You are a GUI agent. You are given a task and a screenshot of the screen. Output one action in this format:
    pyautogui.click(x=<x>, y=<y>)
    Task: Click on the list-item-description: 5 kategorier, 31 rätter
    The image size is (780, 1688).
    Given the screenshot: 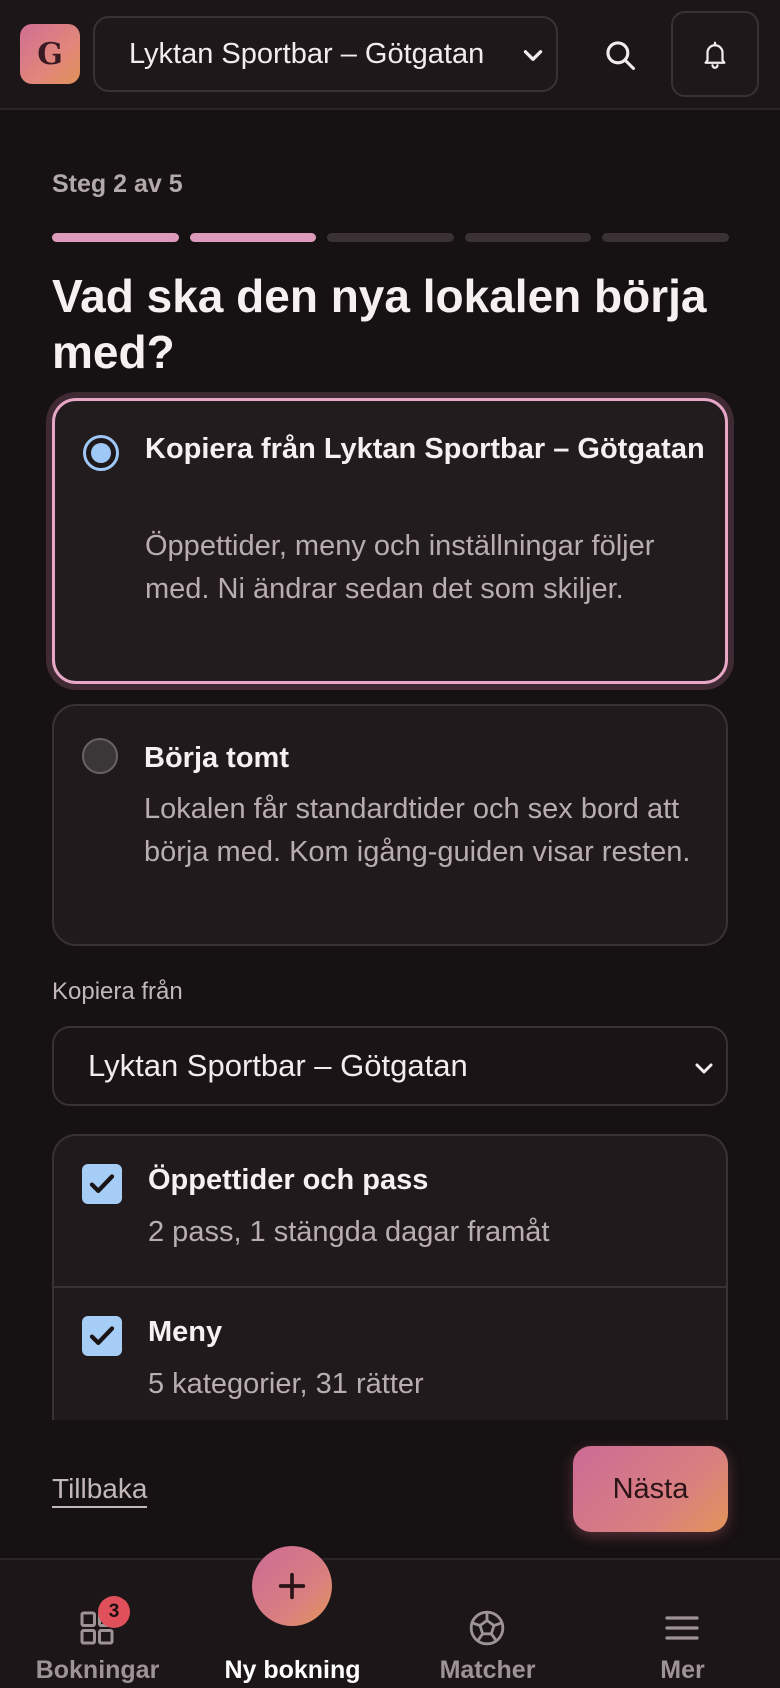 What is the action you would take?
    pyautogui.click(x=286, y=1384)
    